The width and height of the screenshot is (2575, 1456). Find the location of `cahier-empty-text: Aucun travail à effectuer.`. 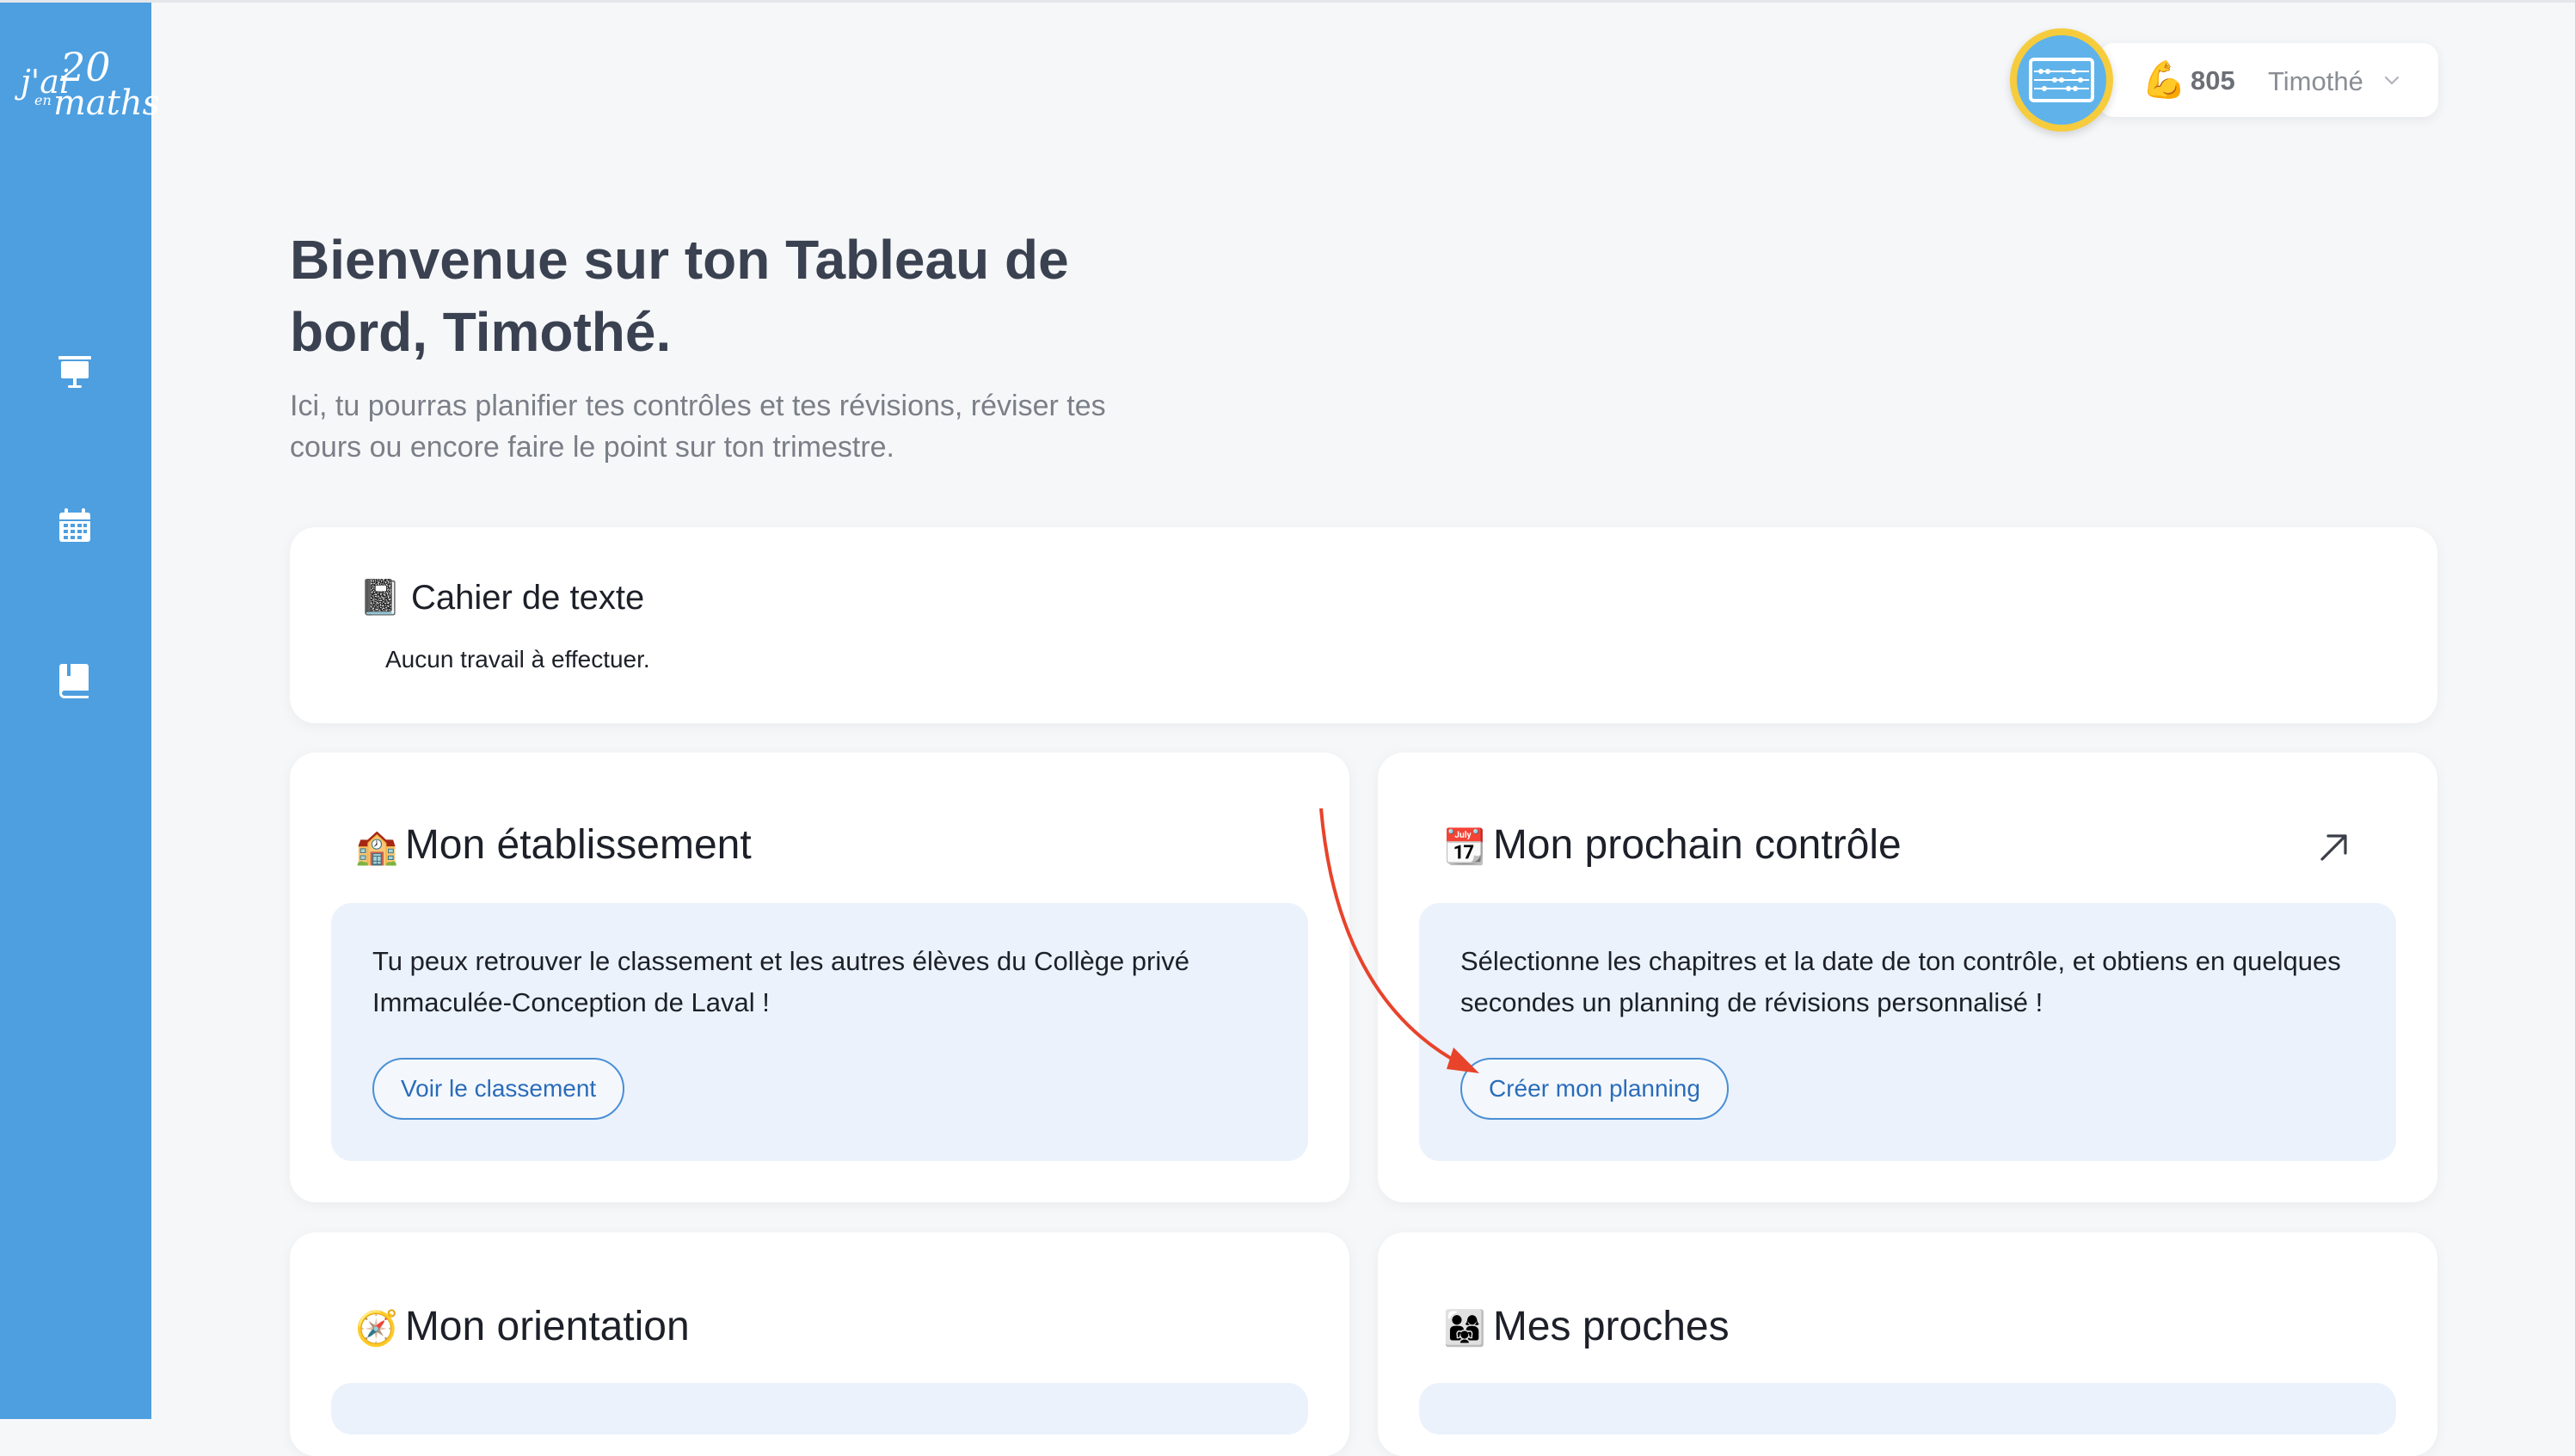

cahier-empty-text: Aucun travail à effectuer. is located at coordinates (517, 659).